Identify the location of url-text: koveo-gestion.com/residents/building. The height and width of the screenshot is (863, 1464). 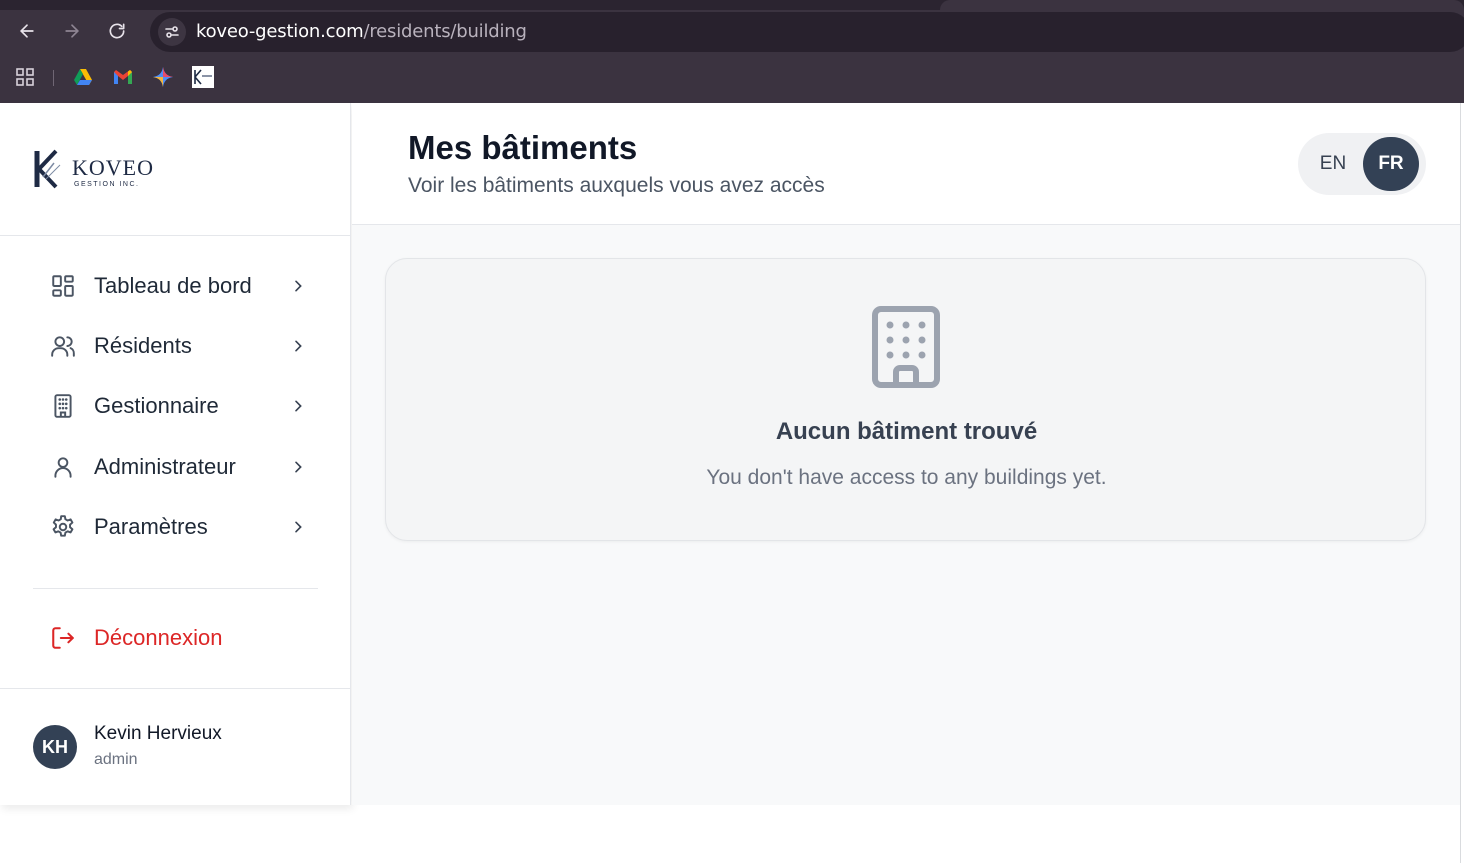
(361, 31).